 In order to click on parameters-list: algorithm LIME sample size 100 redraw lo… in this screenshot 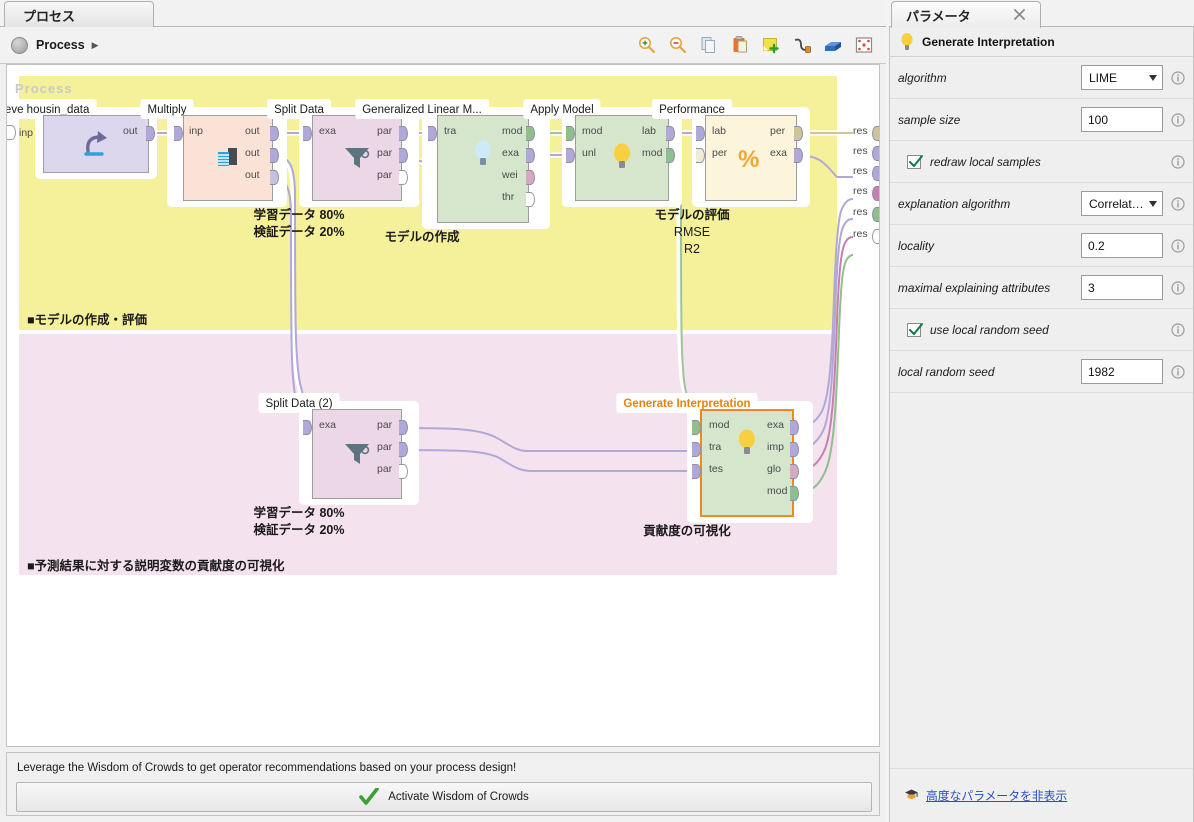, I will do `click(1041, 225)`.